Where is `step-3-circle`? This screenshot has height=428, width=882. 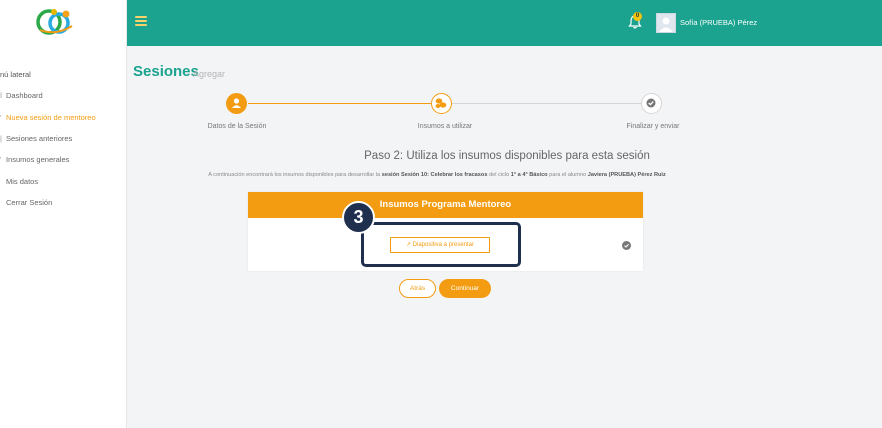 step-3-circle is located at coordinates (651, 103).